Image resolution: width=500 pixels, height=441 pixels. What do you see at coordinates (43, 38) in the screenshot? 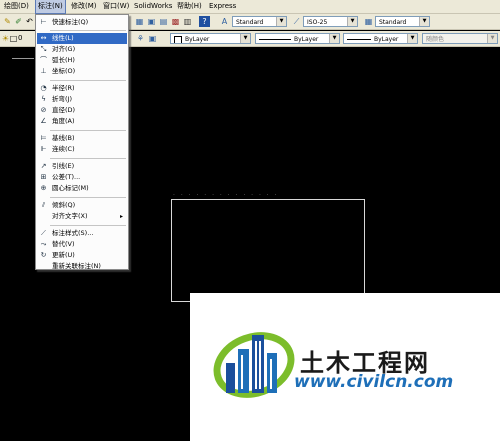
I see `linear-dim-icon: ↔` at bounding box center [43, 38].